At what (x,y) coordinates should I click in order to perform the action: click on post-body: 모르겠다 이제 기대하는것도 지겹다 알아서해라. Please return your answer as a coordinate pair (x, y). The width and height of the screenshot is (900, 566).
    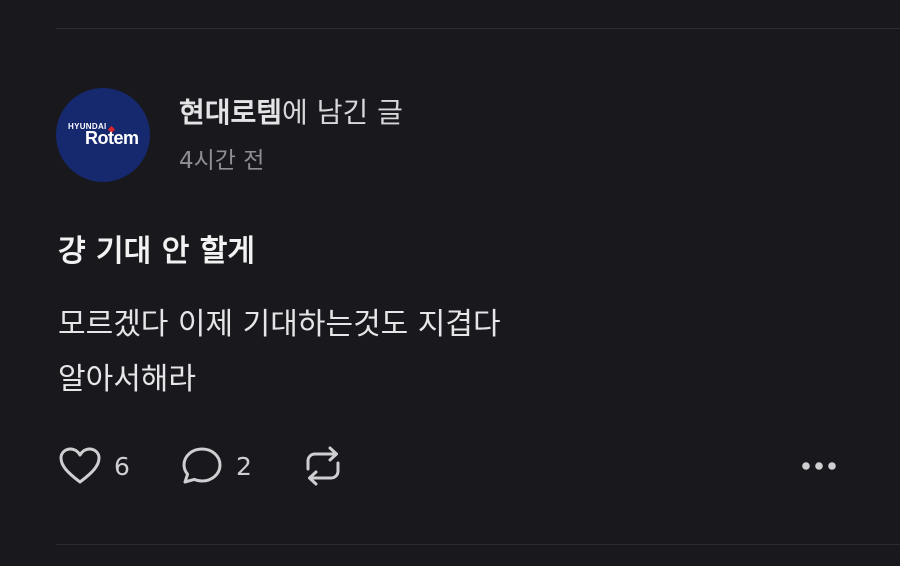
    Looking at the image, I should click on (279, 352).